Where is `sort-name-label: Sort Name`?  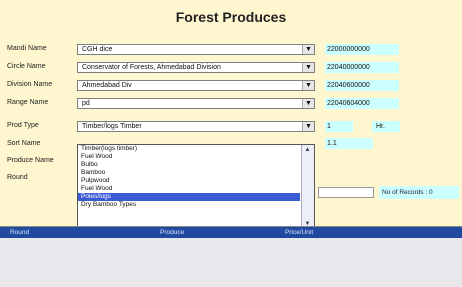 sort-name-label: Sort Name is located at coordinates (24, 143).